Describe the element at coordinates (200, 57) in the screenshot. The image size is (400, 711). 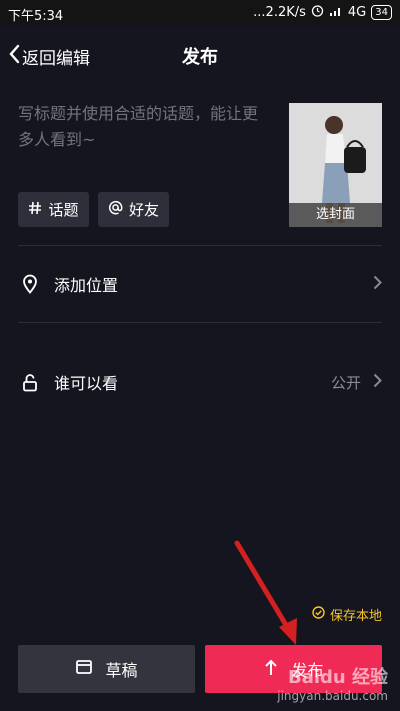
I see `page-title: 发布` at that location.